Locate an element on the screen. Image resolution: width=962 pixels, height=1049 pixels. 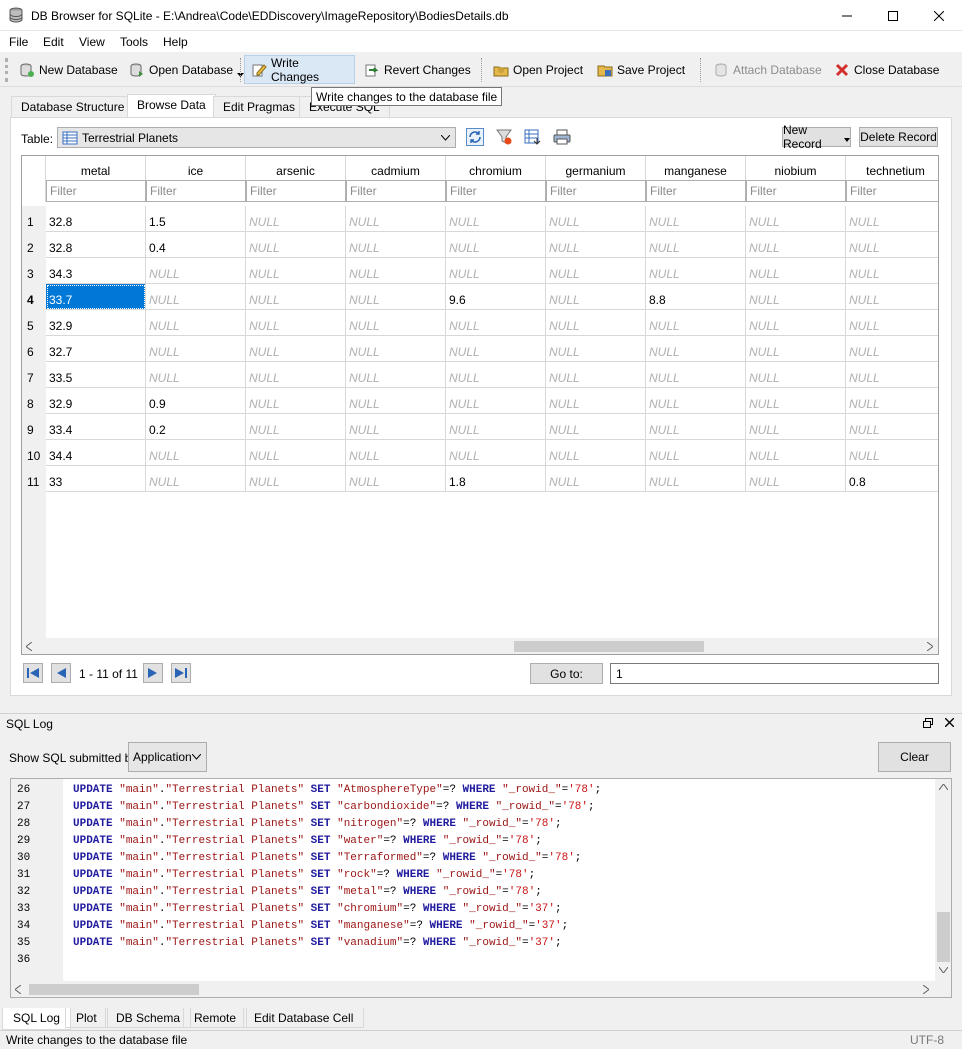
scroll-up-icon is located at coordinates (943, 787).